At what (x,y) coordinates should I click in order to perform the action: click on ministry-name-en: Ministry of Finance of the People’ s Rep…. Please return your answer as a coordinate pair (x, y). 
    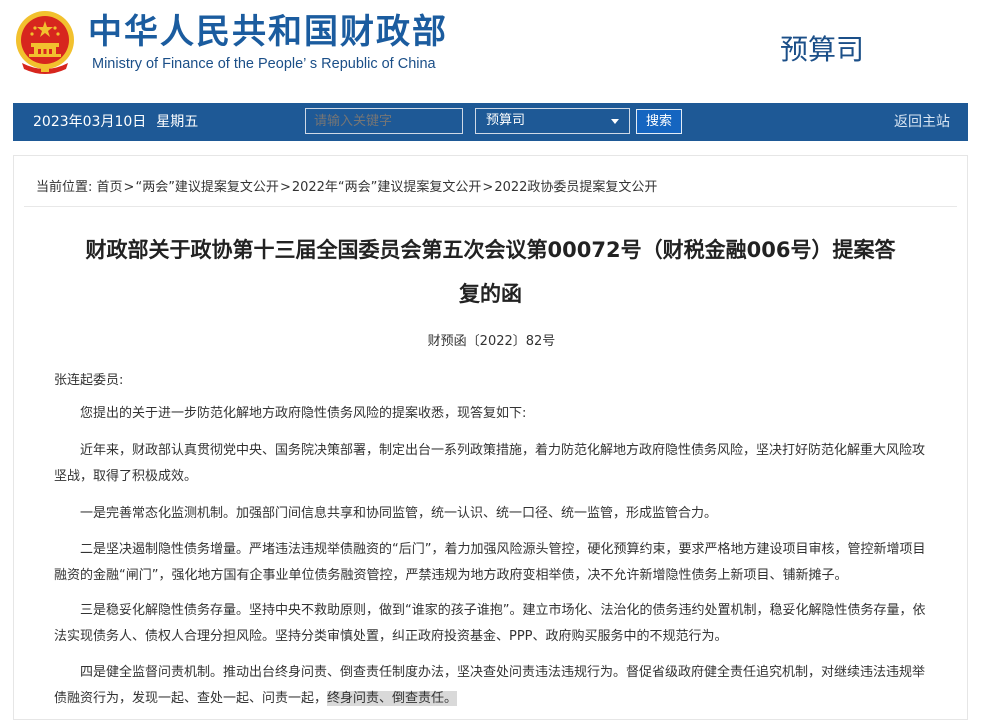
    Looking at the image, I should click on (264, 64).